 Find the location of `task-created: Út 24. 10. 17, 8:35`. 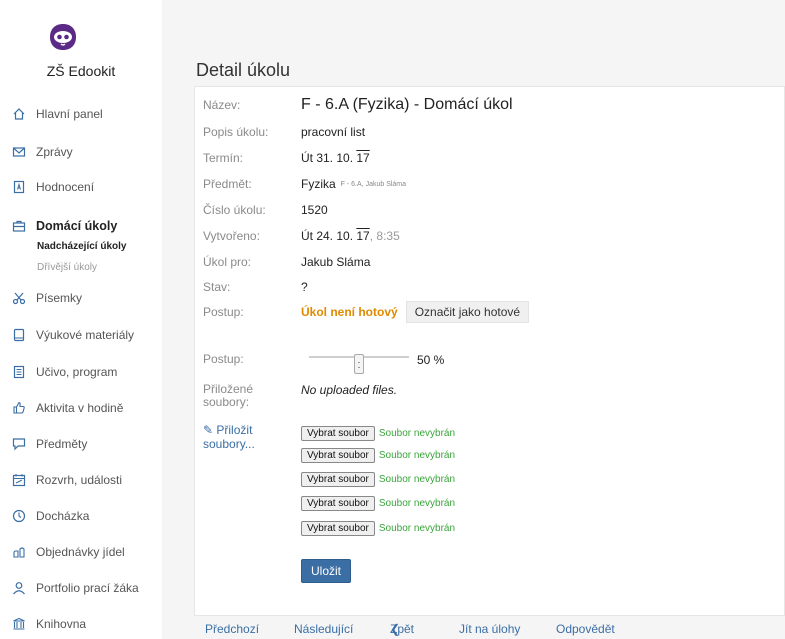

task-created: Út 24. 10. 17, 8:35 is located at coordinates (350, 236).